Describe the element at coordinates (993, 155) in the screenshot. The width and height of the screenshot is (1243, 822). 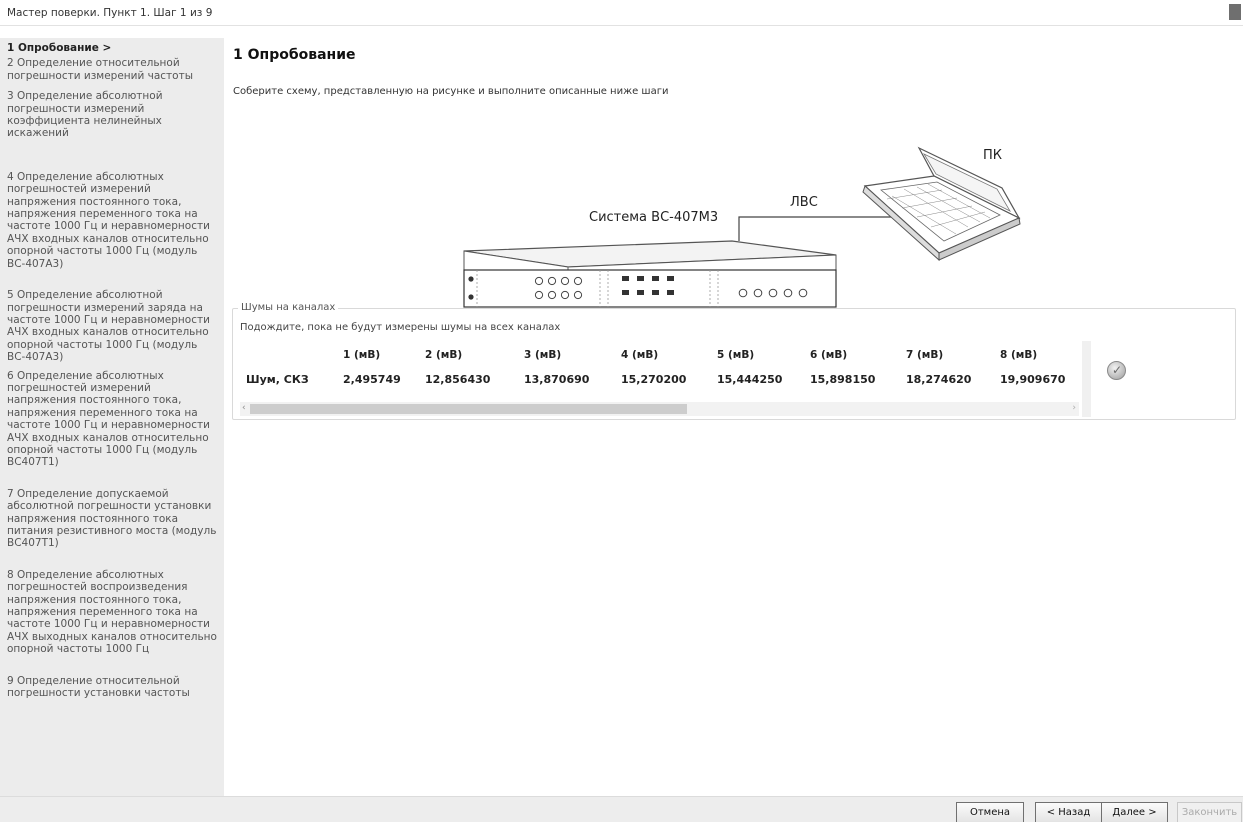
I see `pc-label: ПК` at that location.